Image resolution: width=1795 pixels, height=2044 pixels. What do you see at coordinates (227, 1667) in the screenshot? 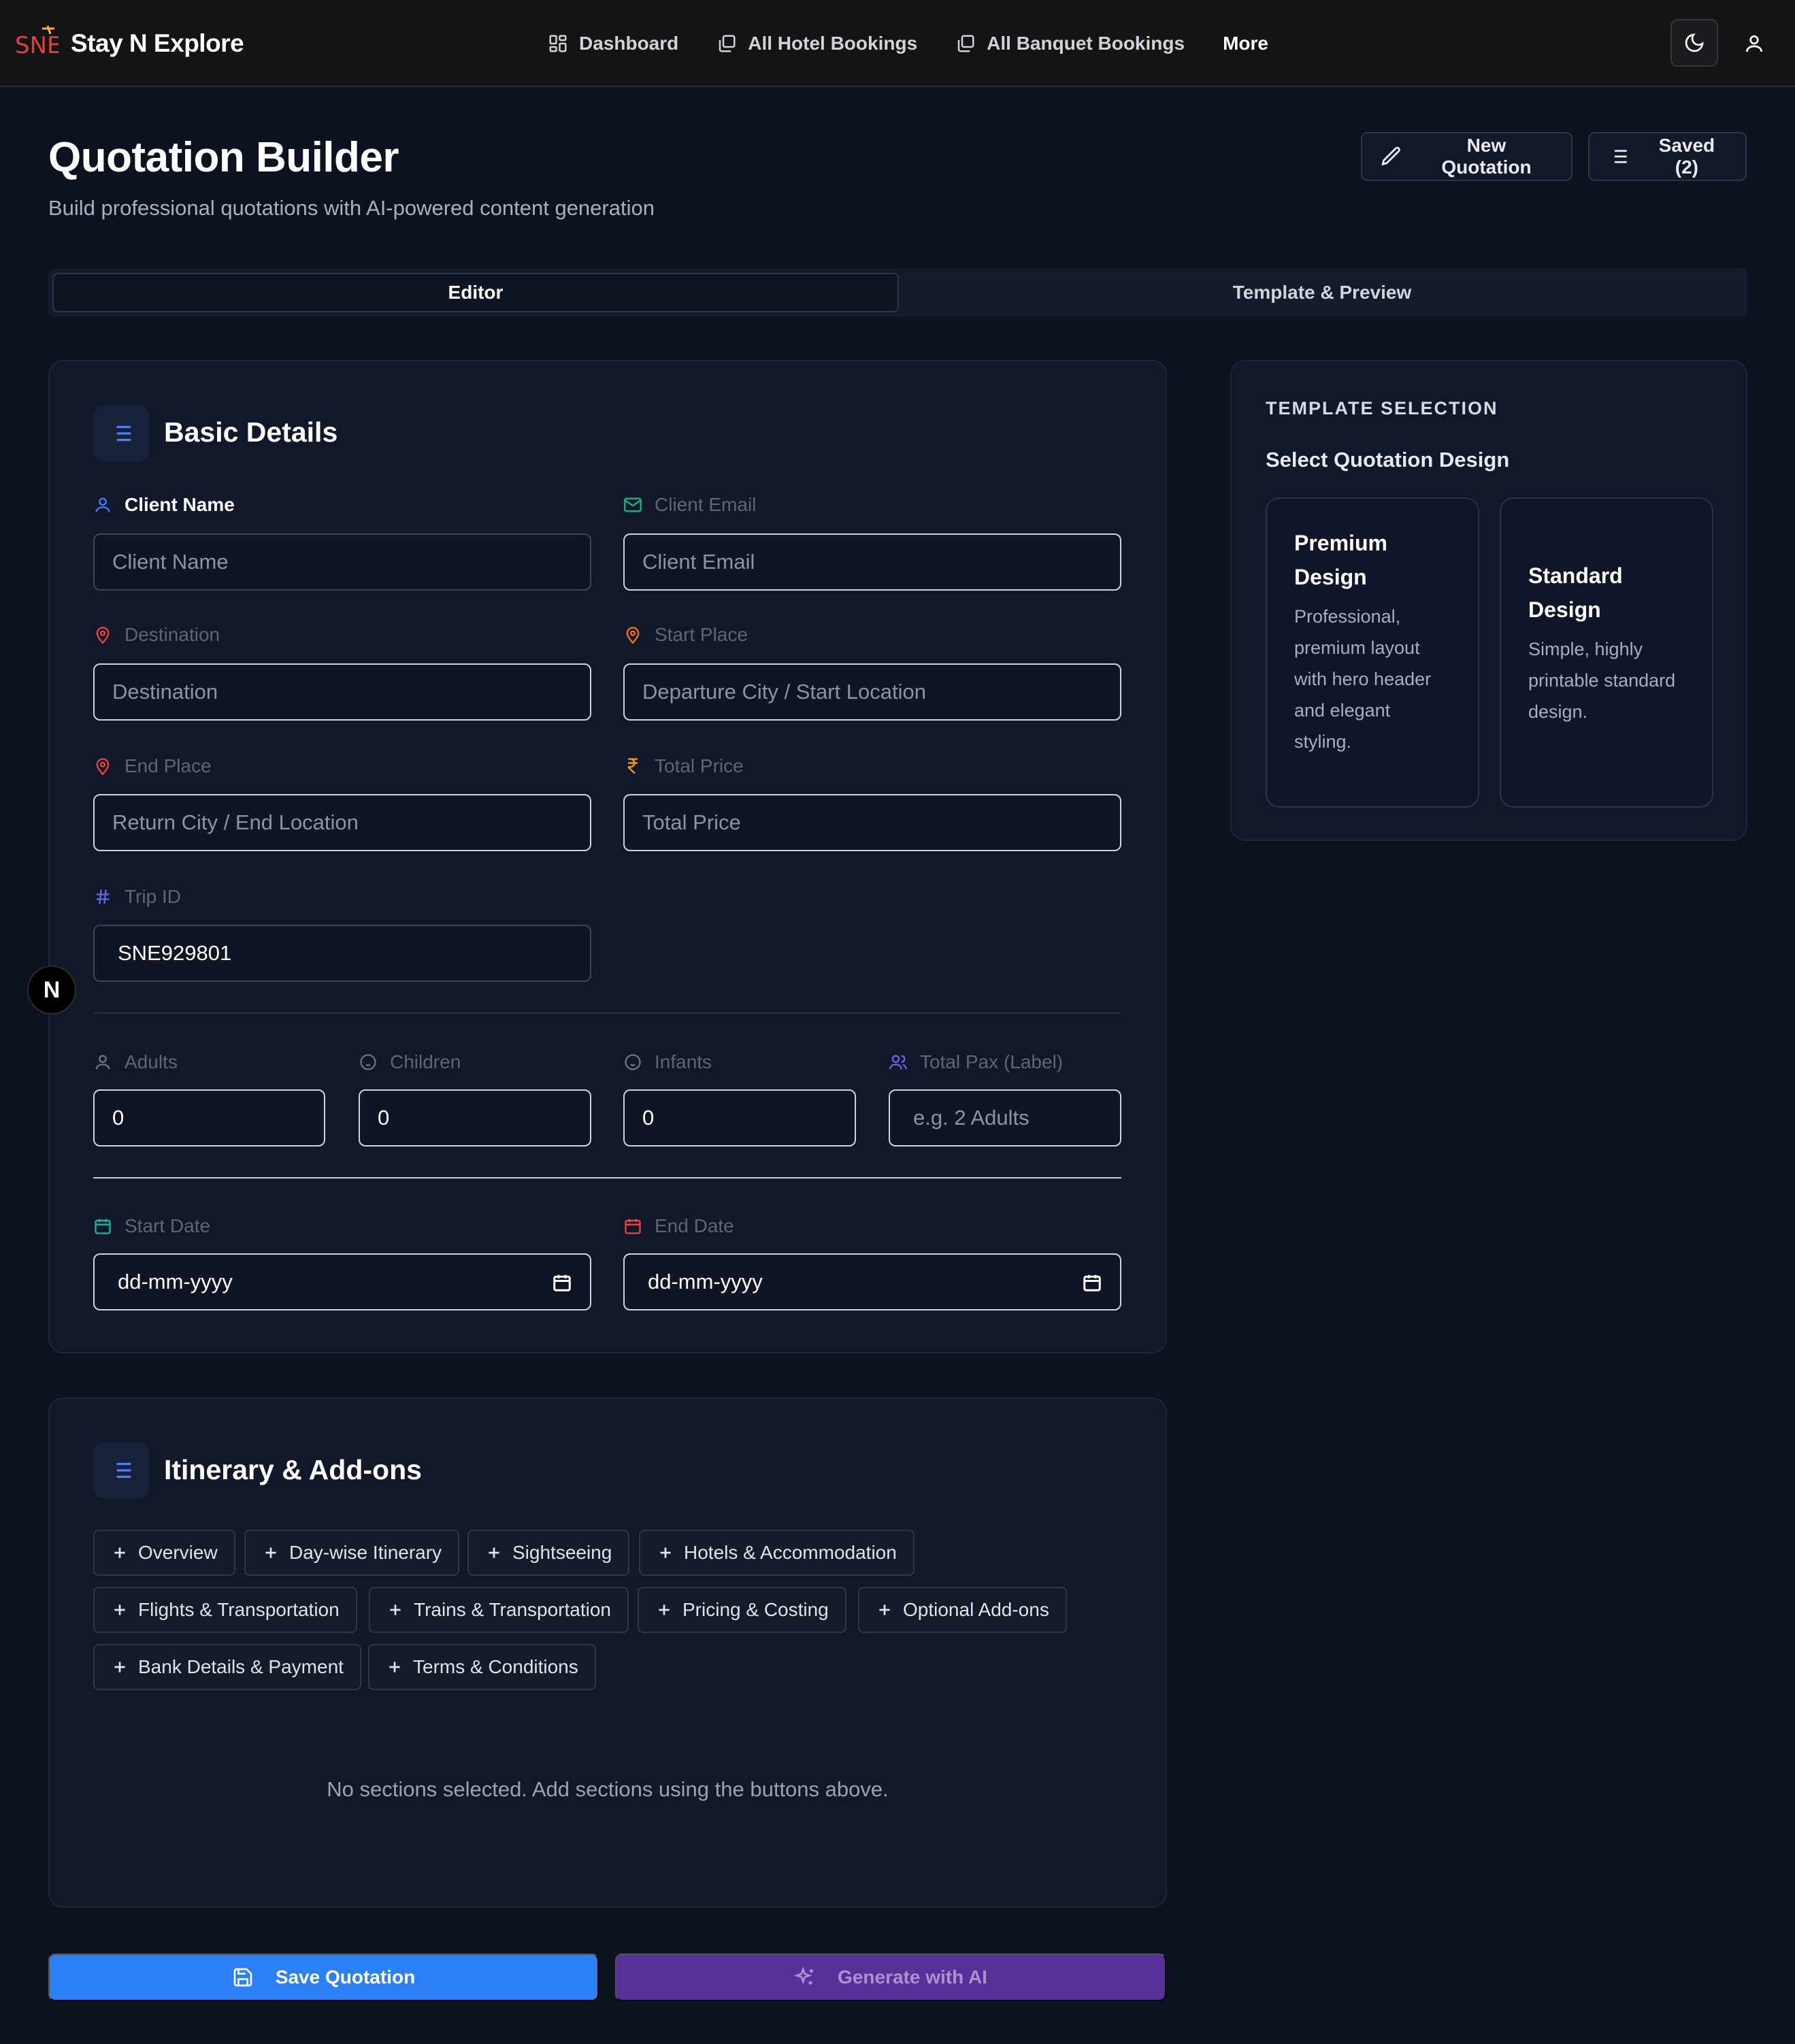
I see `add-bank-details-button: Bank Details & Payment` at bounding box center [227, 1667].